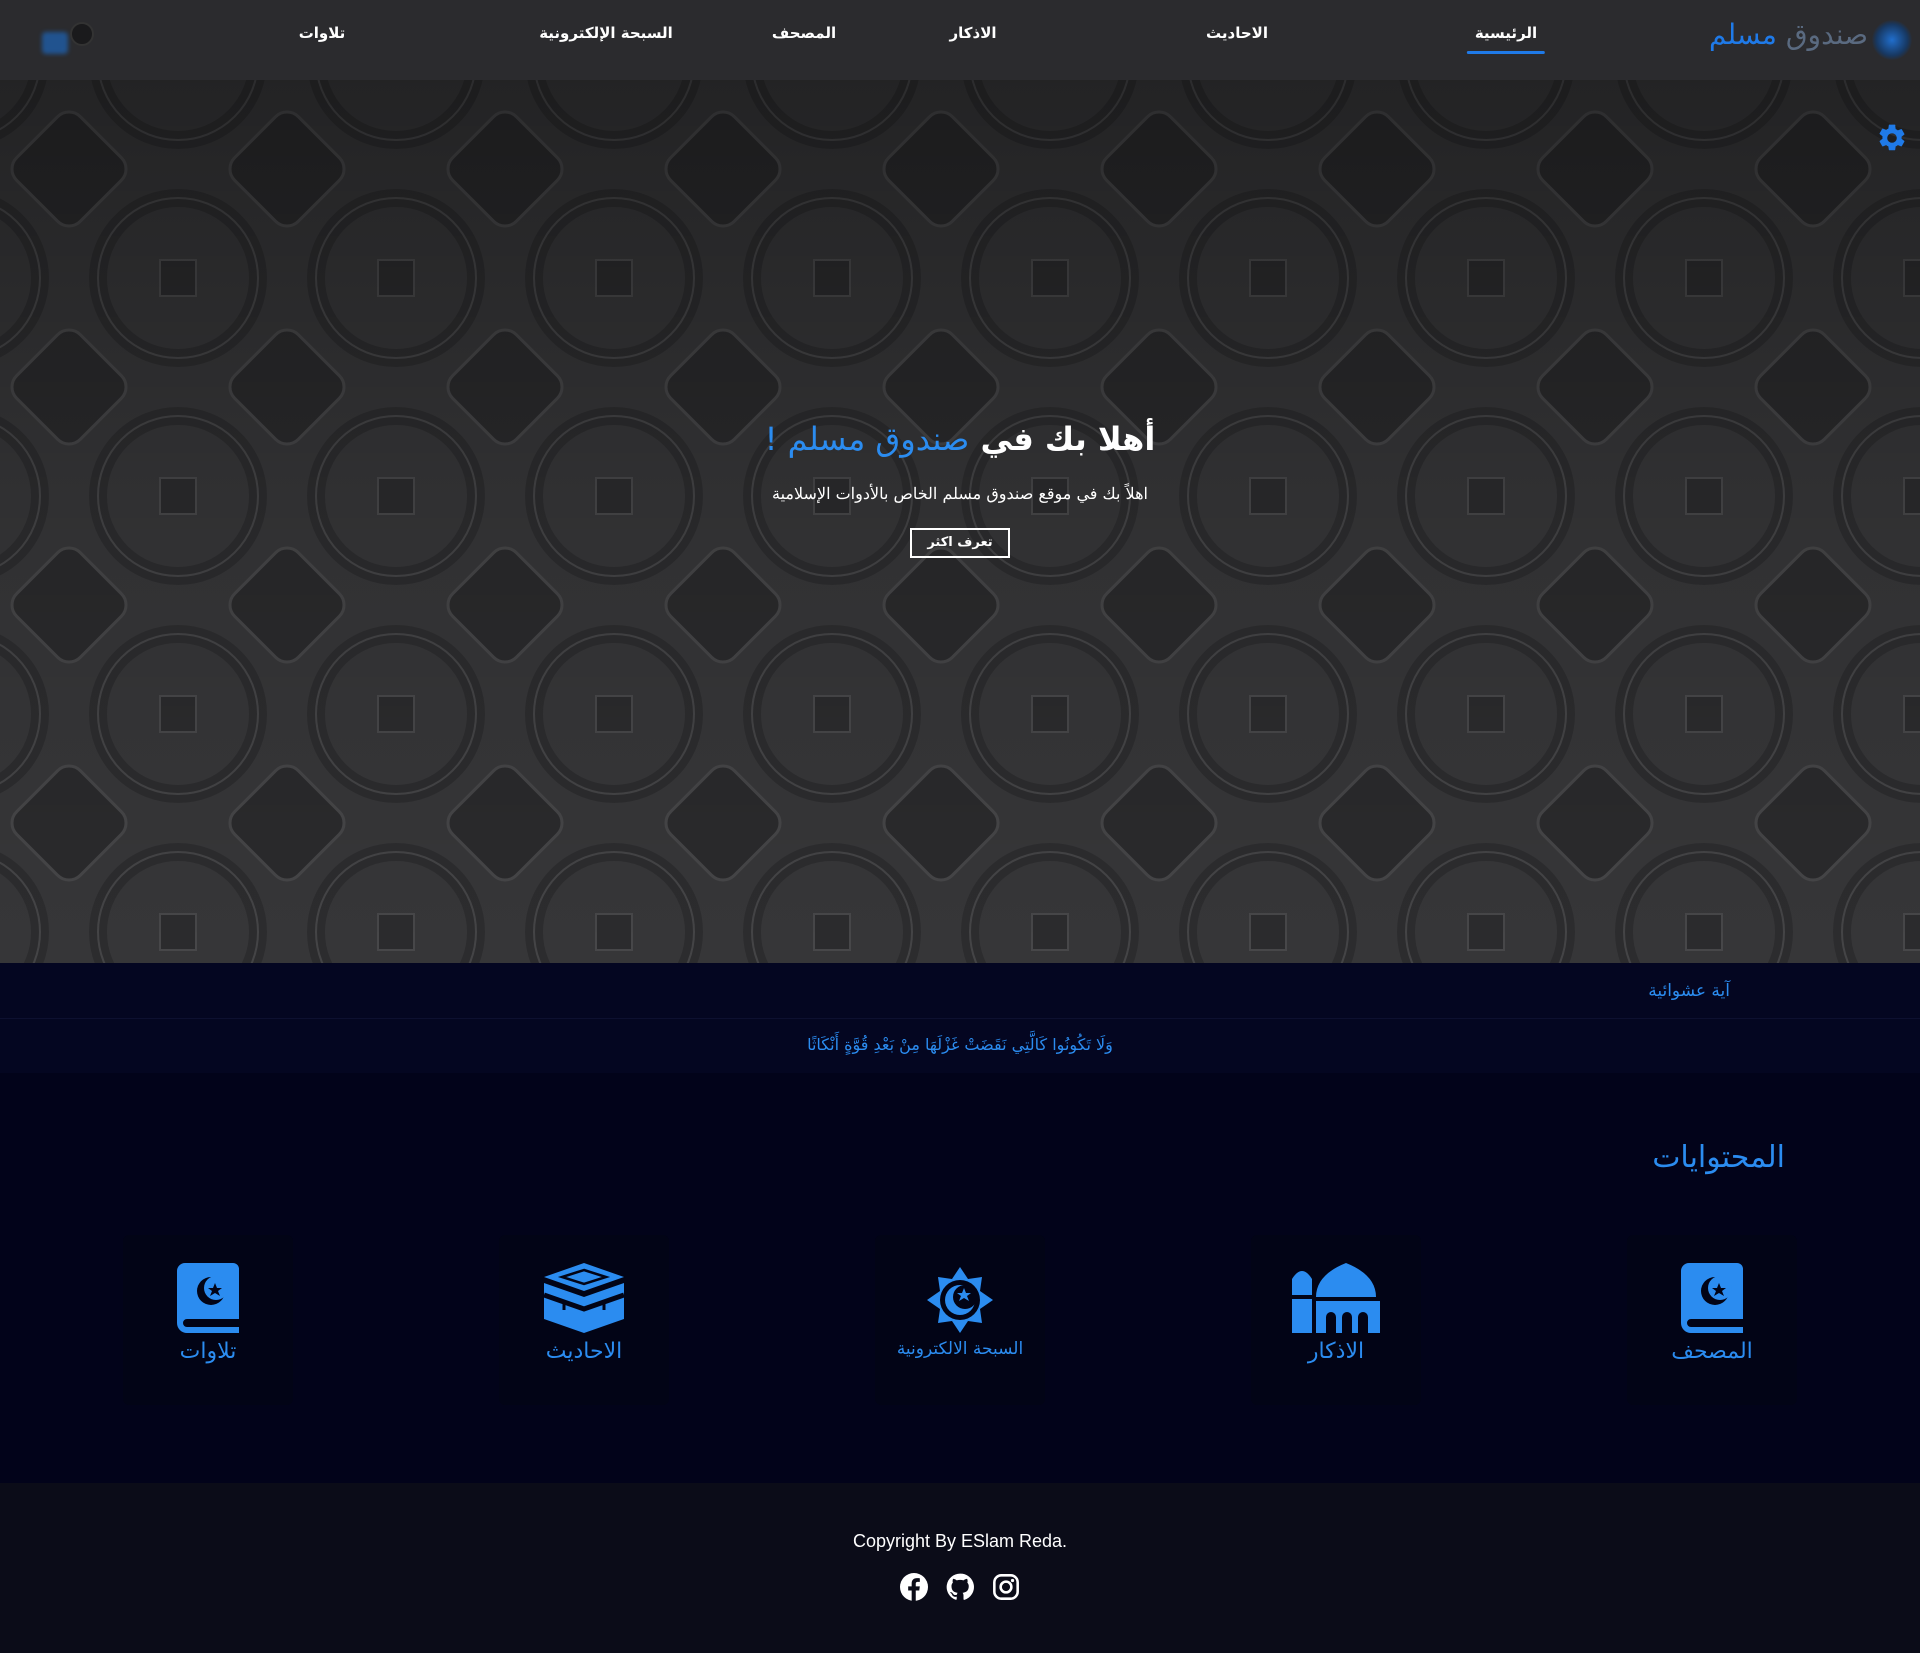 This screenshot has width=1920, height=1653. I want to click on nav-item-electronic-tasbih: السبحة الإلكترونية, so click(606, 33).